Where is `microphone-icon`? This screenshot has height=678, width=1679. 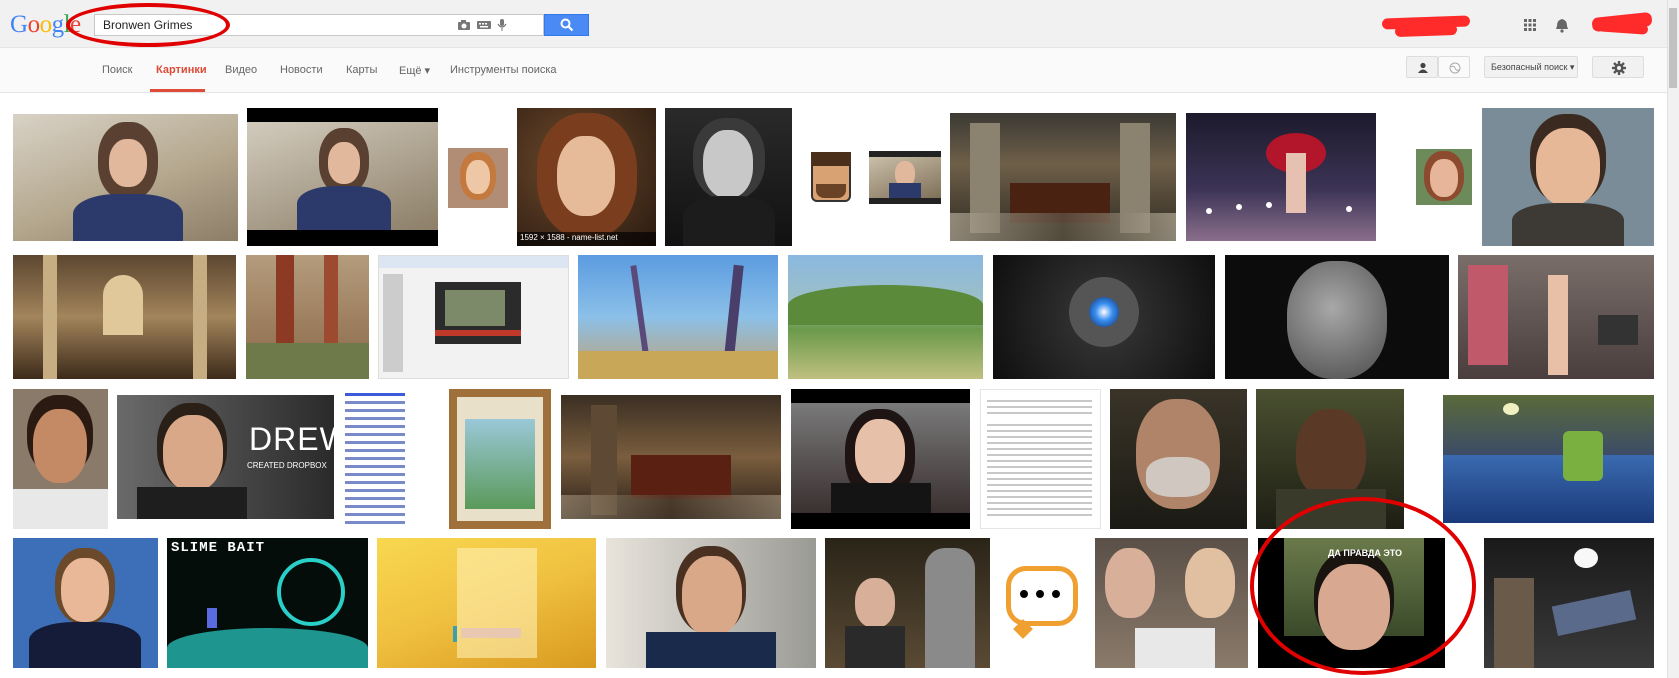
microphone-icon is located at coordinates (502, 25).